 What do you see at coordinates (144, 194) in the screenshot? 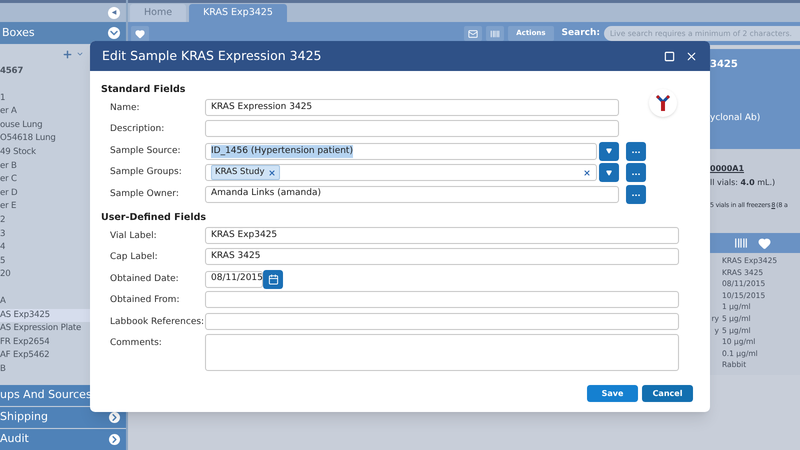
I see `field-label: Sample Owner:` at bounding box center [144, 194].